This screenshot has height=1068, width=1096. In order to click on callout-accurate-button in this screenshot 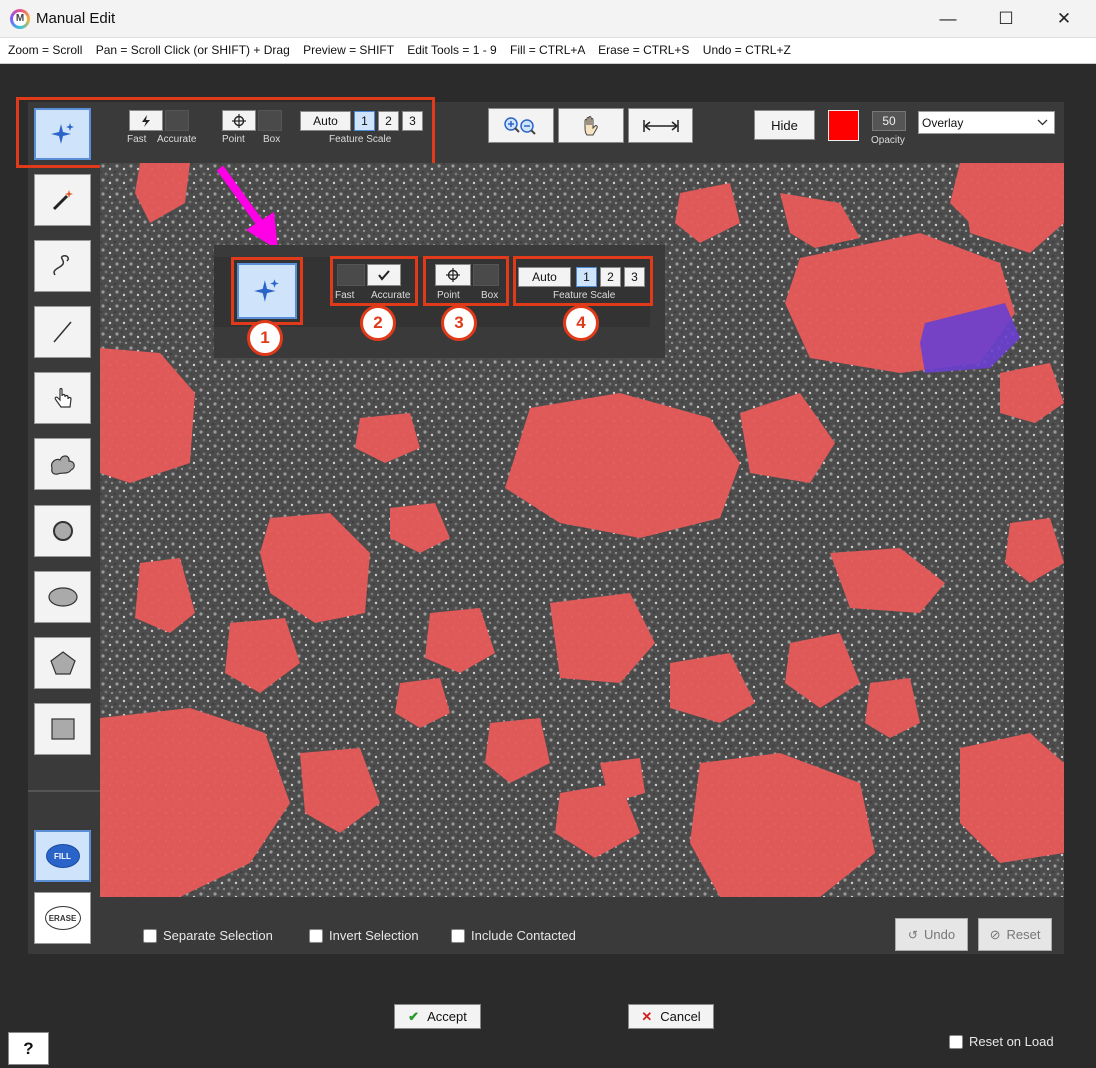, I will do `click(384, 275)`.